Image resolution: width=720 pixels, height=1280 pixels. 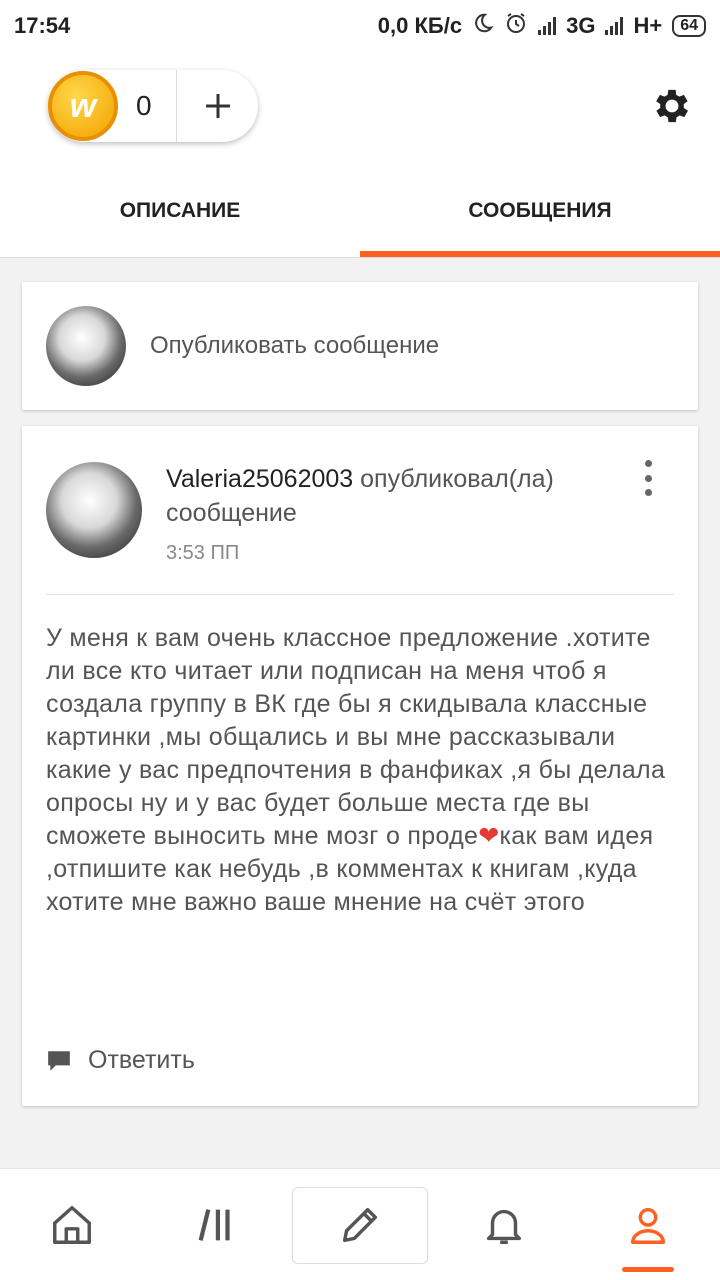 I want to click on heart-emoji: ❤, so click(x=489, y=836).